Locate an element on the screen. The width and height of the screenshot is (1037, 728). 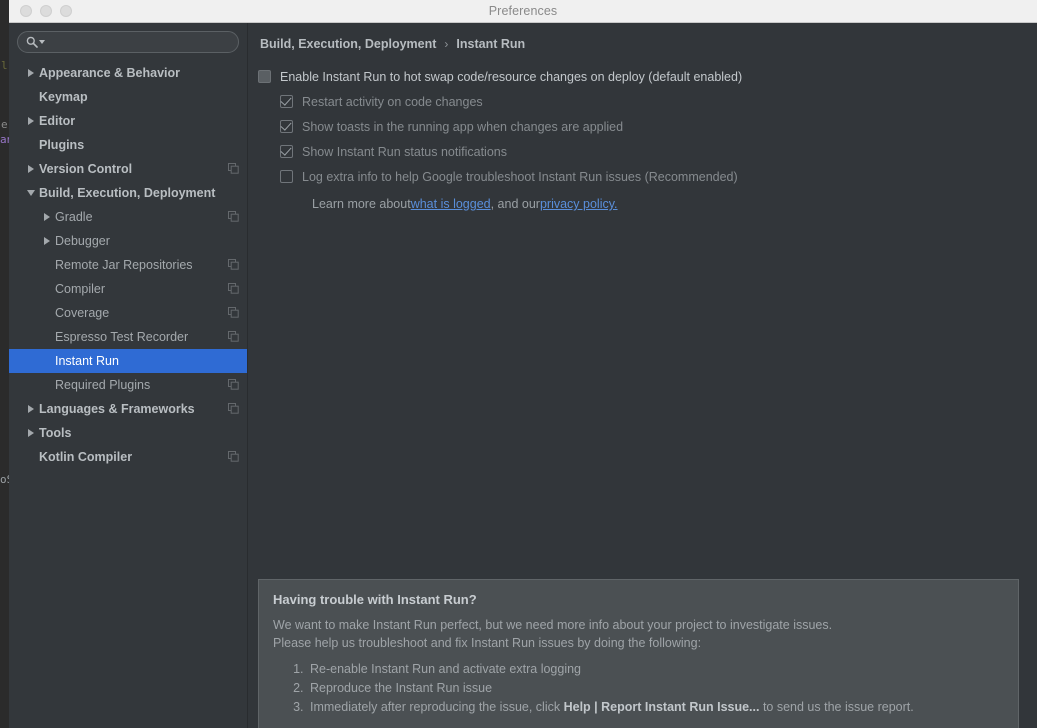
sidebar-item-version-control: Version Control is located at coordinates (128, 169).